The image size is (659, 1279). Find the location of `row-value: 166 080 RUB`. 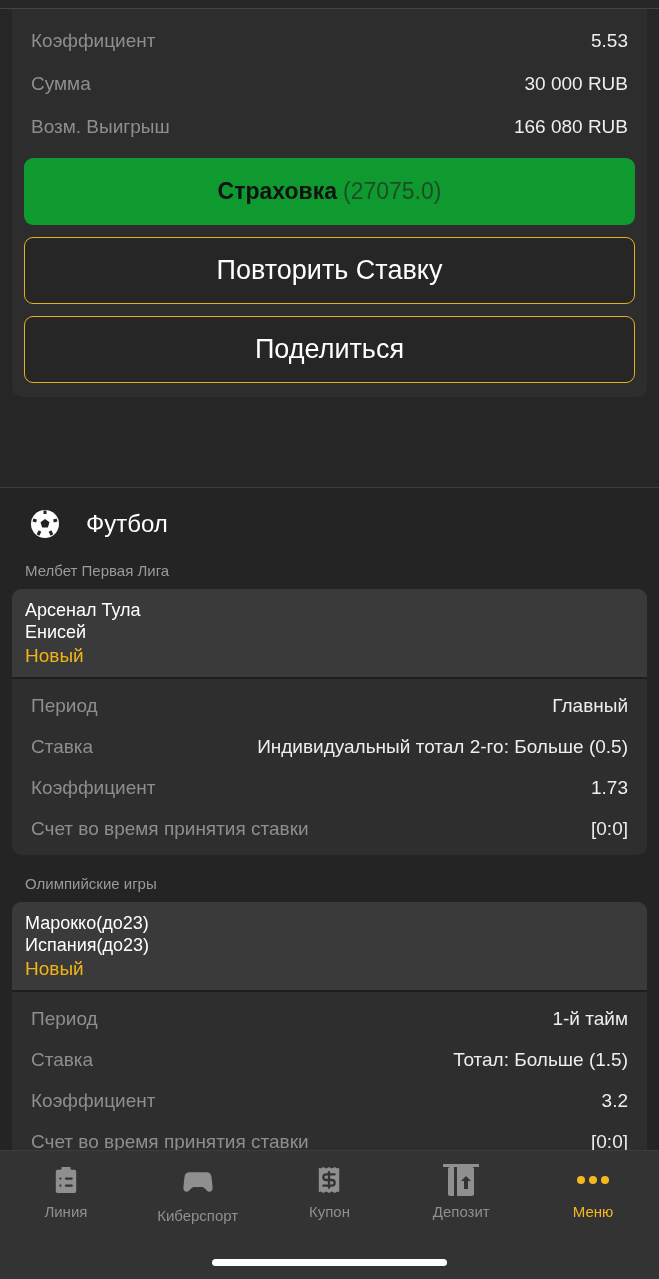

row-value: 166 080 RUB is located at coordinates (570, 126).